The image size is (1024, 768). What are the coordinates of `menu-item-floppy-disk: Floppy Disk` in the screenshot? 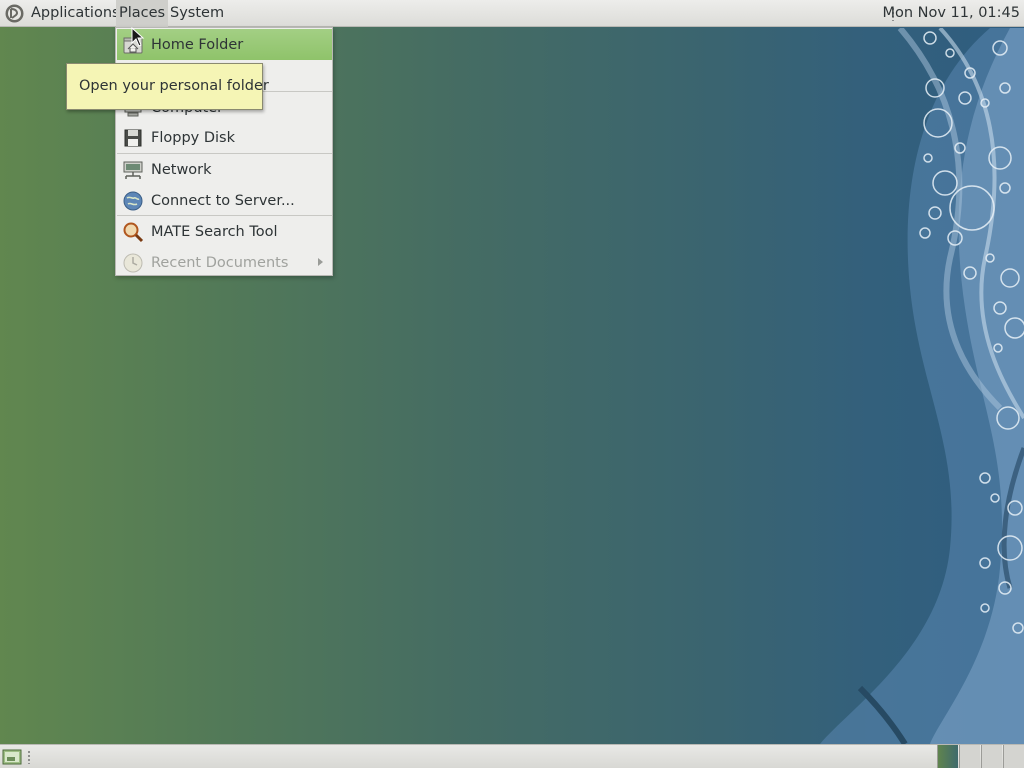 It's located at (224, 137).